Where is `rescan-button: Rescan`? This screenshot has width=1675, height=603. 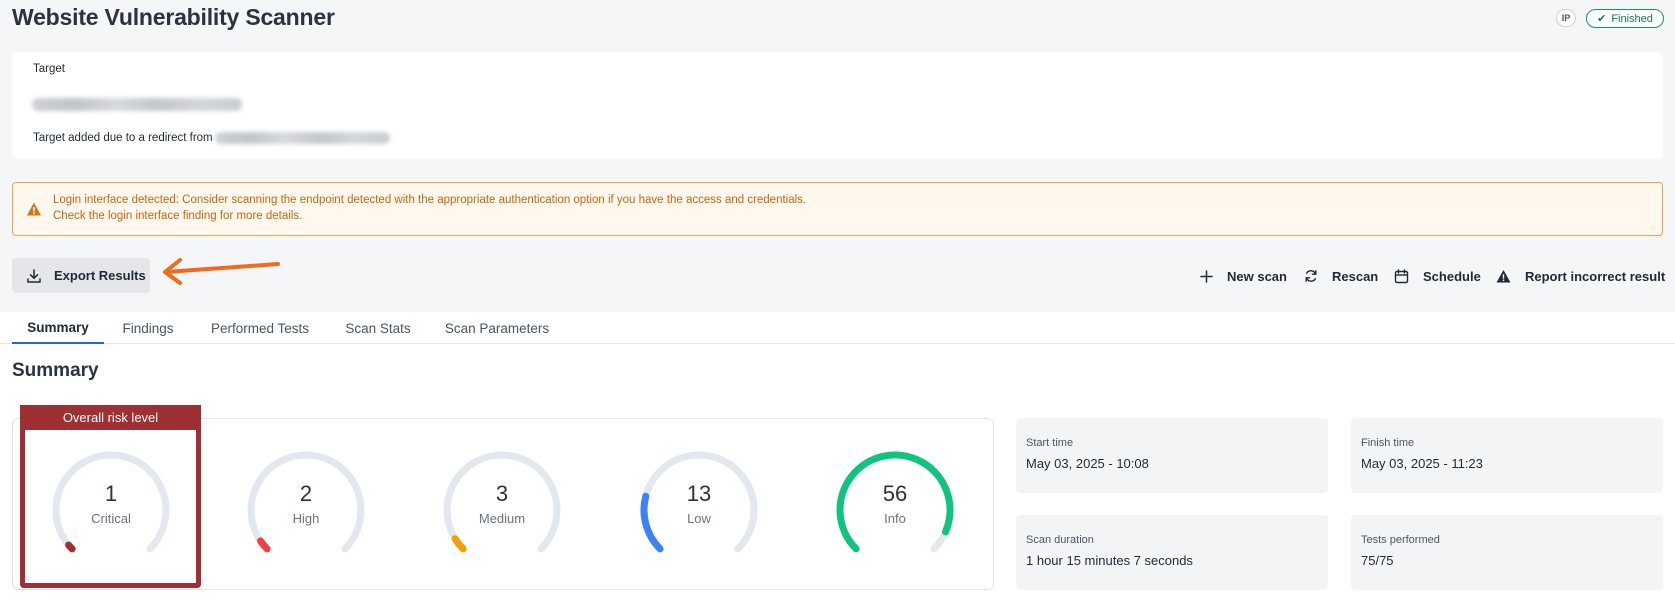
rescan-button: Rescan is located at coordinates (1341, 276).